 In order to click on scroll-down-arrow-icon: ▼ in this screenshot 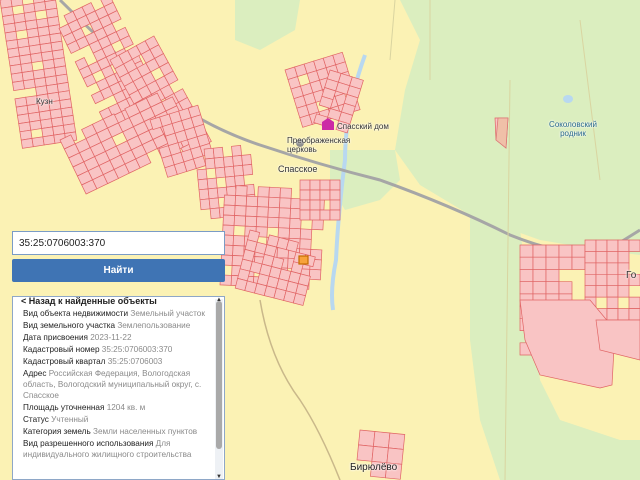, I will do `click(219, 476)`.